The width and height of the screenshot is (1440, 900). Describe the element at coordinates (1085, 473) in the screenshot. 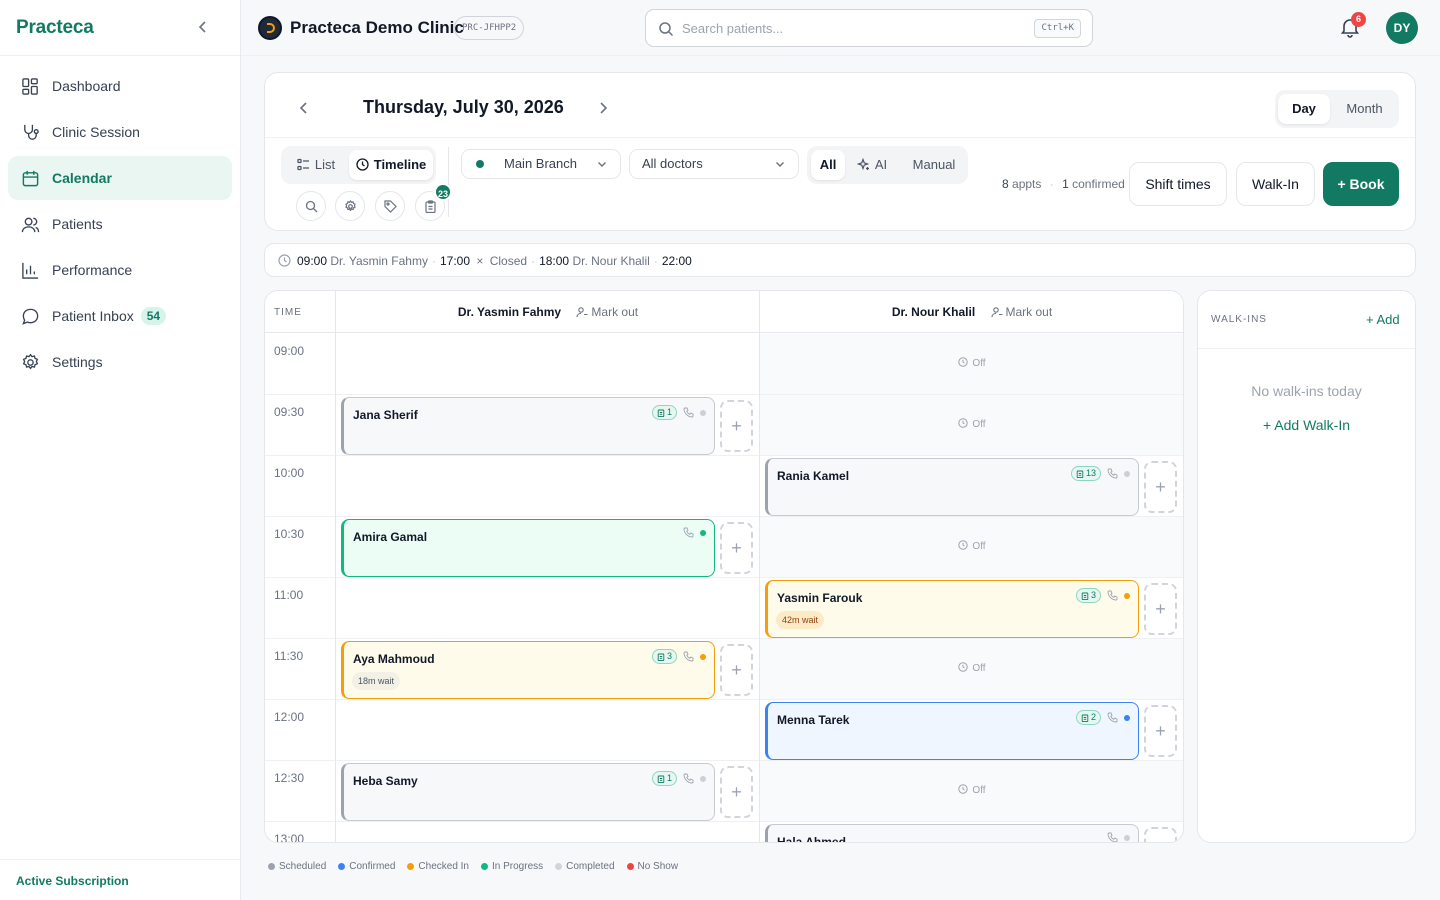

I see `documents-count-chip: 13` at that location.